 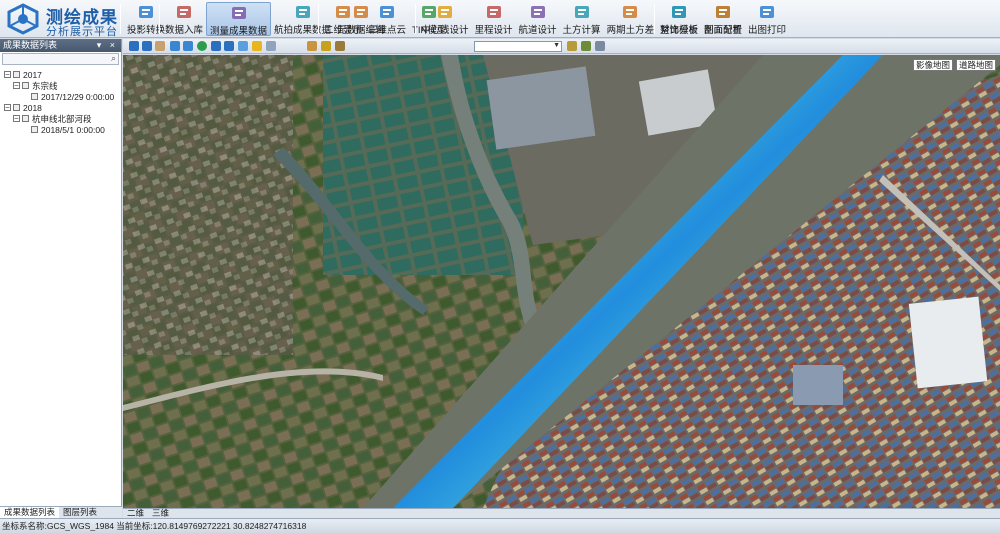 What do you see at coordinates (62, 96) in the screenshot?
I see `tree-node-east-line-date: 2017/12/29 0:00:00` at bounding box center [62, 96].